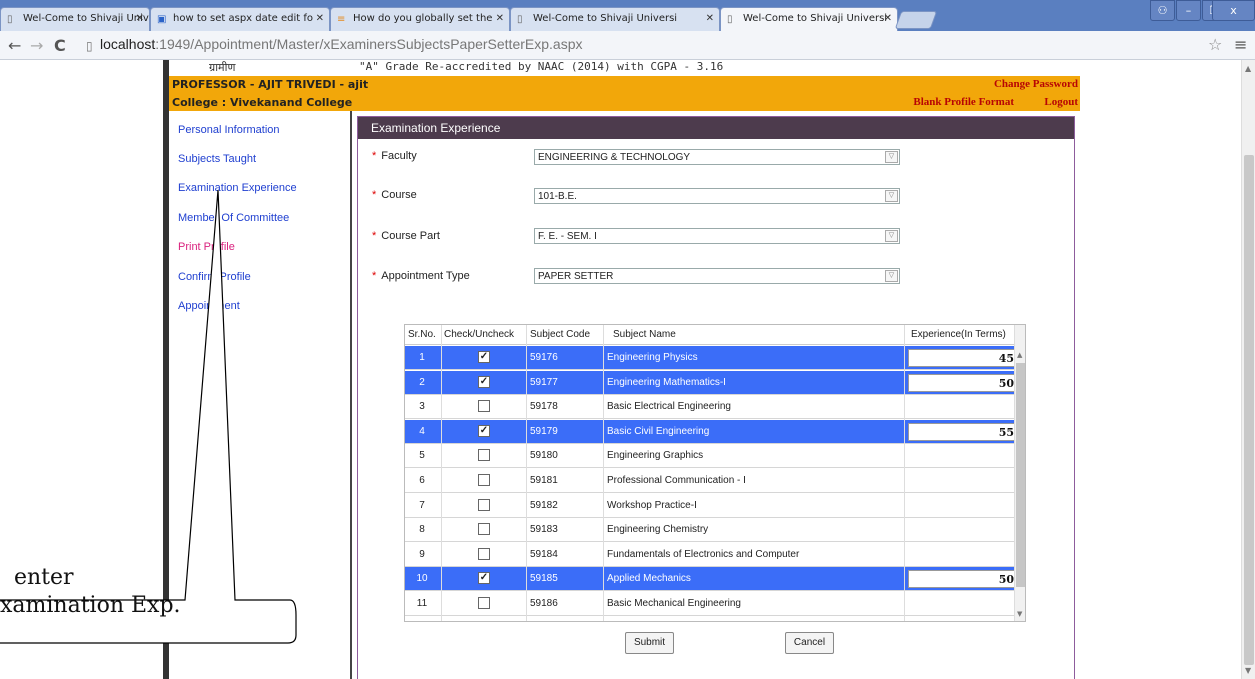  I want to click on grid-scroll-thumb, so click(1020, 475).